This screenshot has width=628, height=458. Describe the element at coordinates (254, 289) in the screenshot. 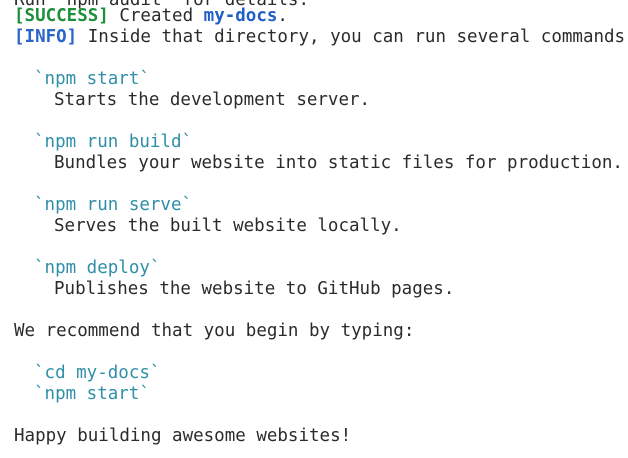

I see `command-desc-deploy: Publishes the website to GitHub pages.` at that location.